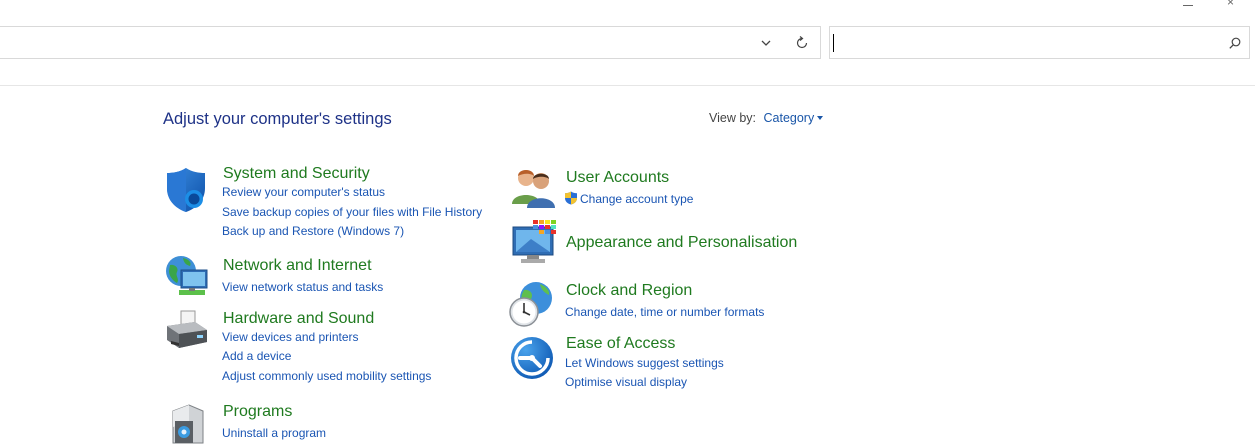  What do you see at coordinates (733, 118) in the screenshot?
I see `view-by-label: View by:` at bounding box center [733, 118].